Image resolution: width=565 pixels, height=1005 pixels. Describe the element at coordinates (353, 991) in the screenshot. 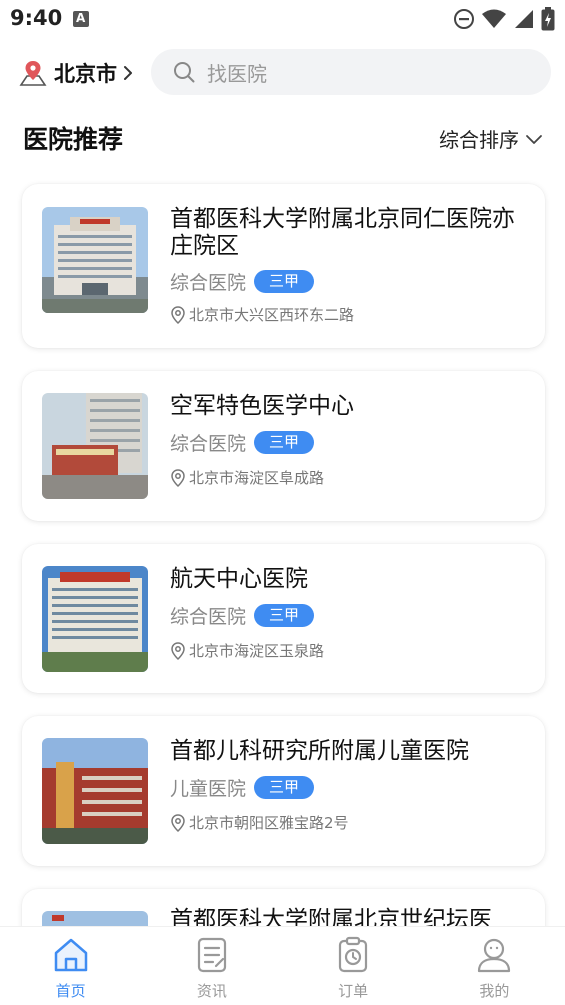

I see `nav-label-orders: 订单` at that location.